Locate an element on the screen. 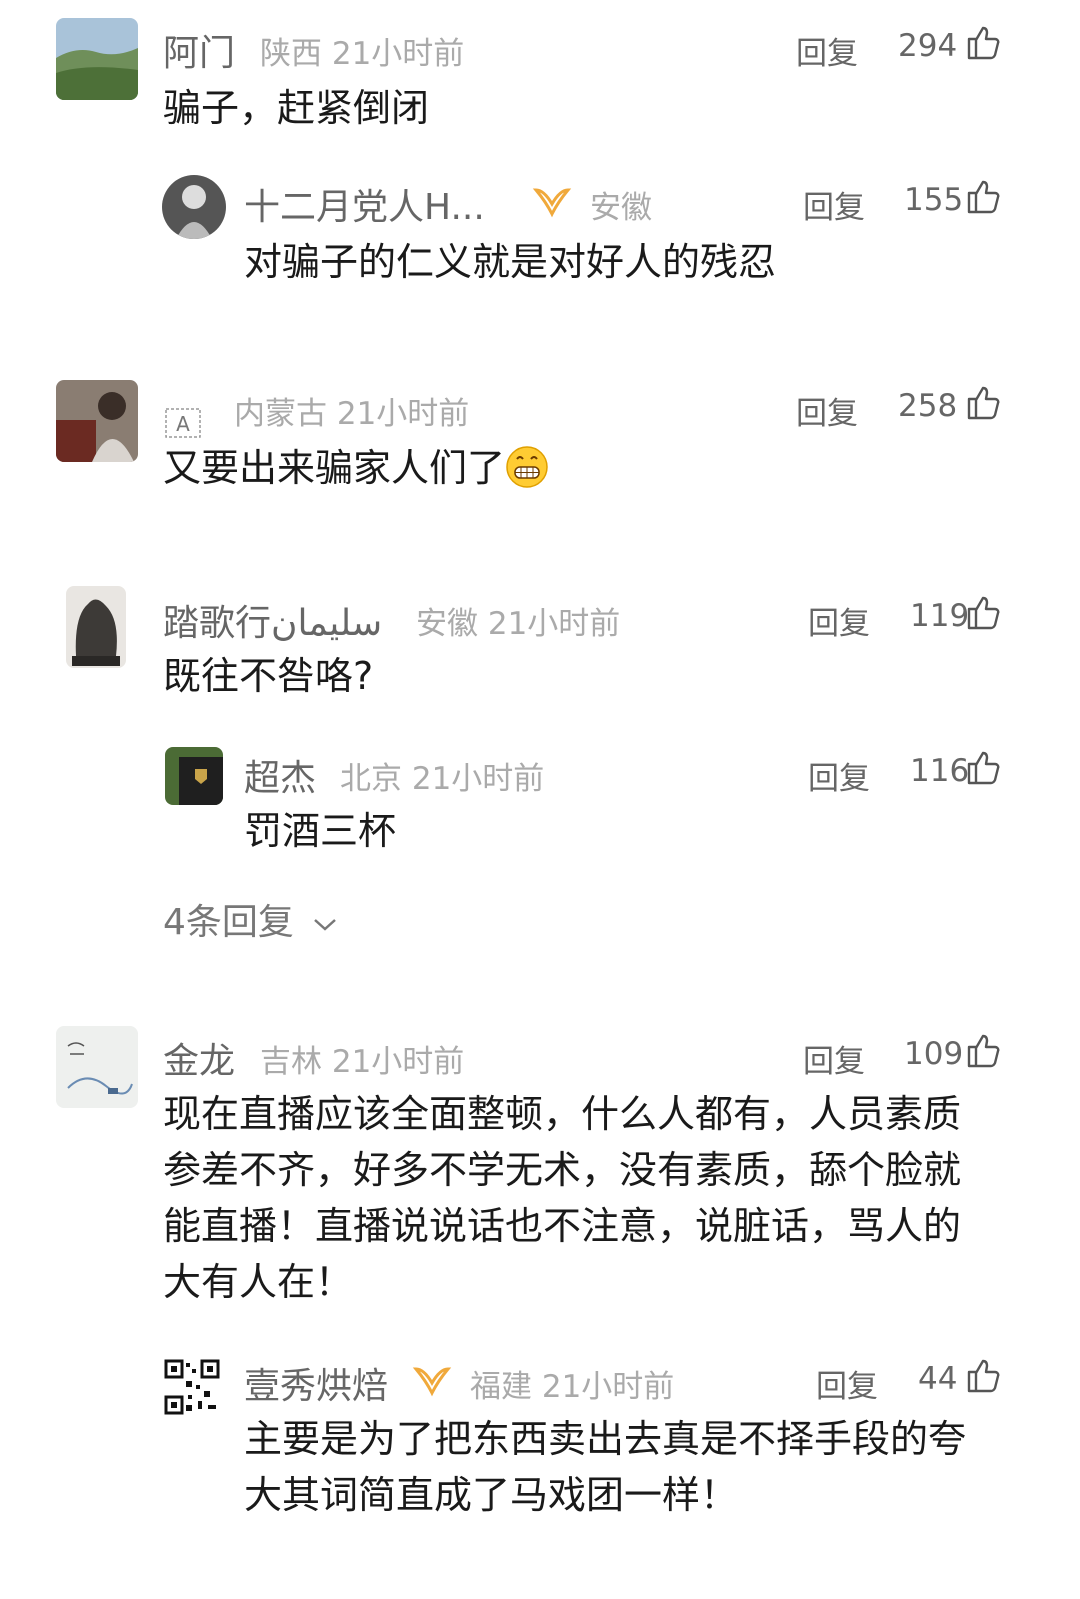 Image resolution: width=1080 pixels, height=1599 pixels. comment-text: 对骗子的仁义就是对好人的残忍 is located at coordinates (510, 262).